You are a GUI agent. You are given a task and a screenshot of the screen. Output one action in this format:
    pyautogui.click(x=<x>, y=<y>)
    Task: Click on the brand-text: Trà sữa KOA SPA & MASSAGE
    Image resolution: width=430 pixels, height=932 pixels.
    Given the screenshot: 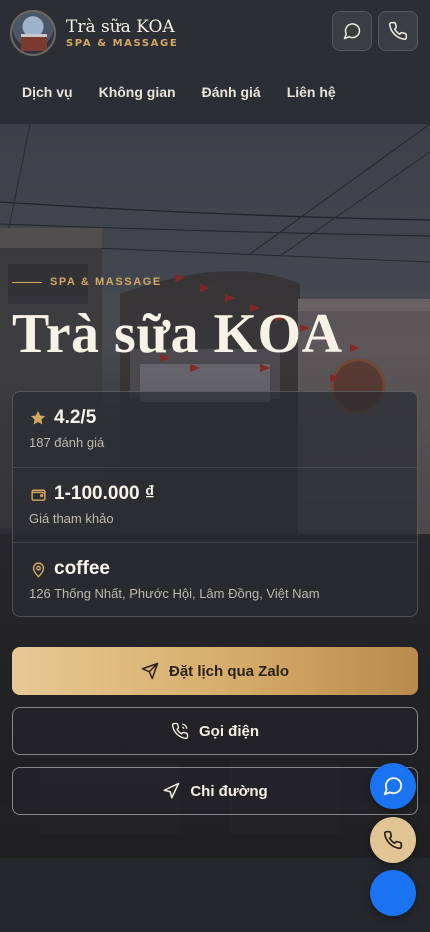 What is the action you would take?
    pyautogui.click(x=122, y=33)
    